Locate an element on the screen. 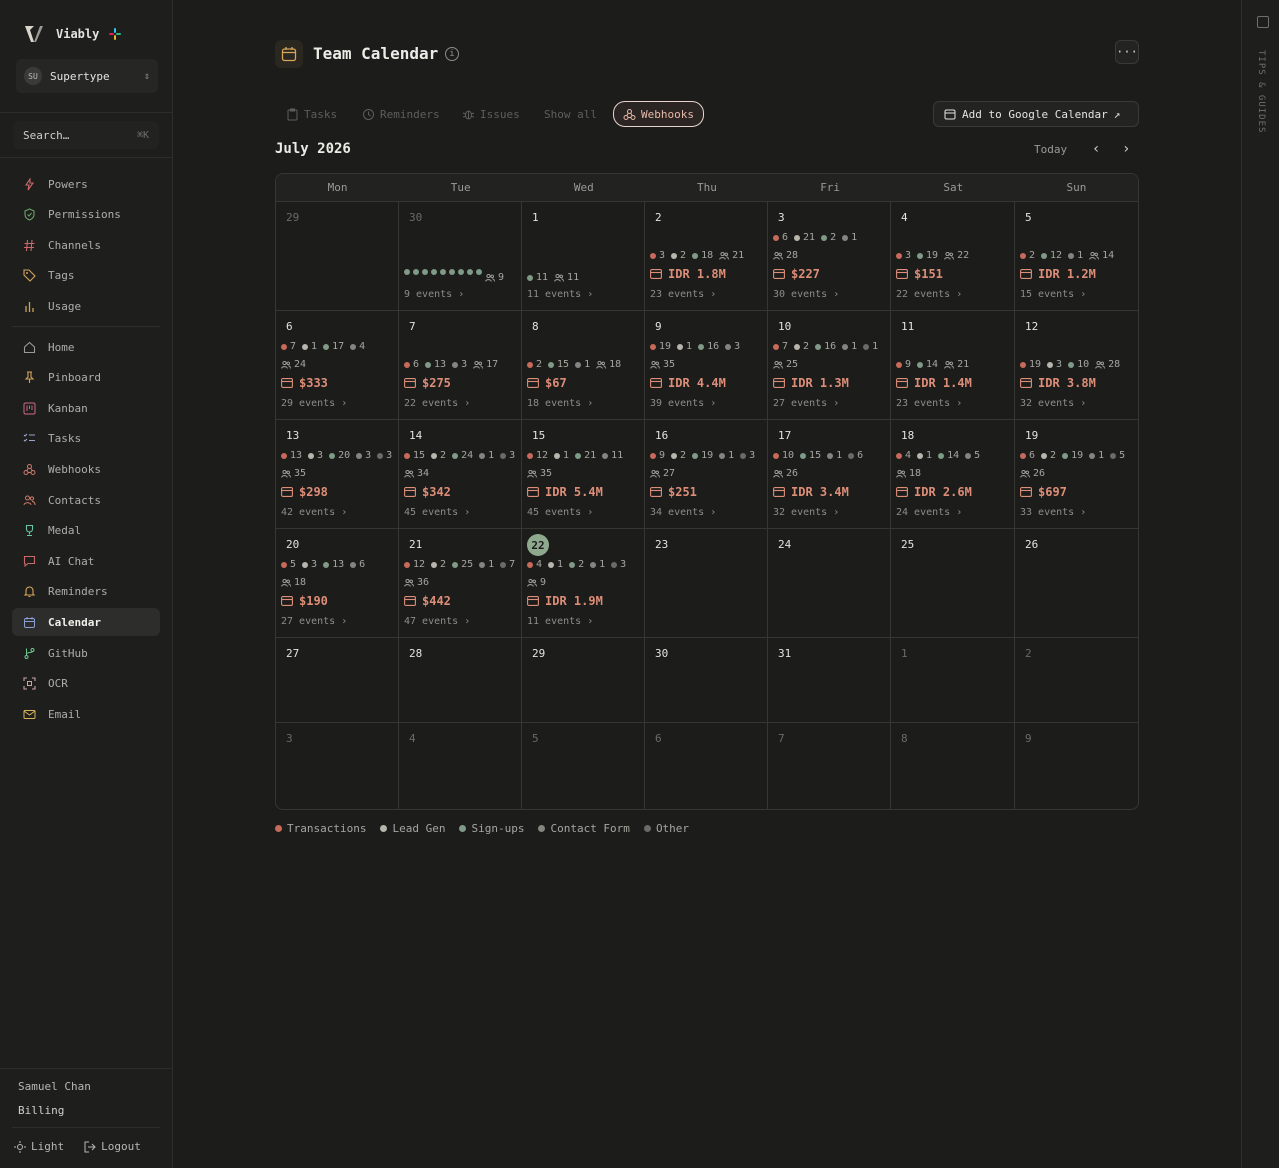 The height and width of the screenshot is (1168, 1279). more-options-button: ··· is located at coordinates (1127, 52).